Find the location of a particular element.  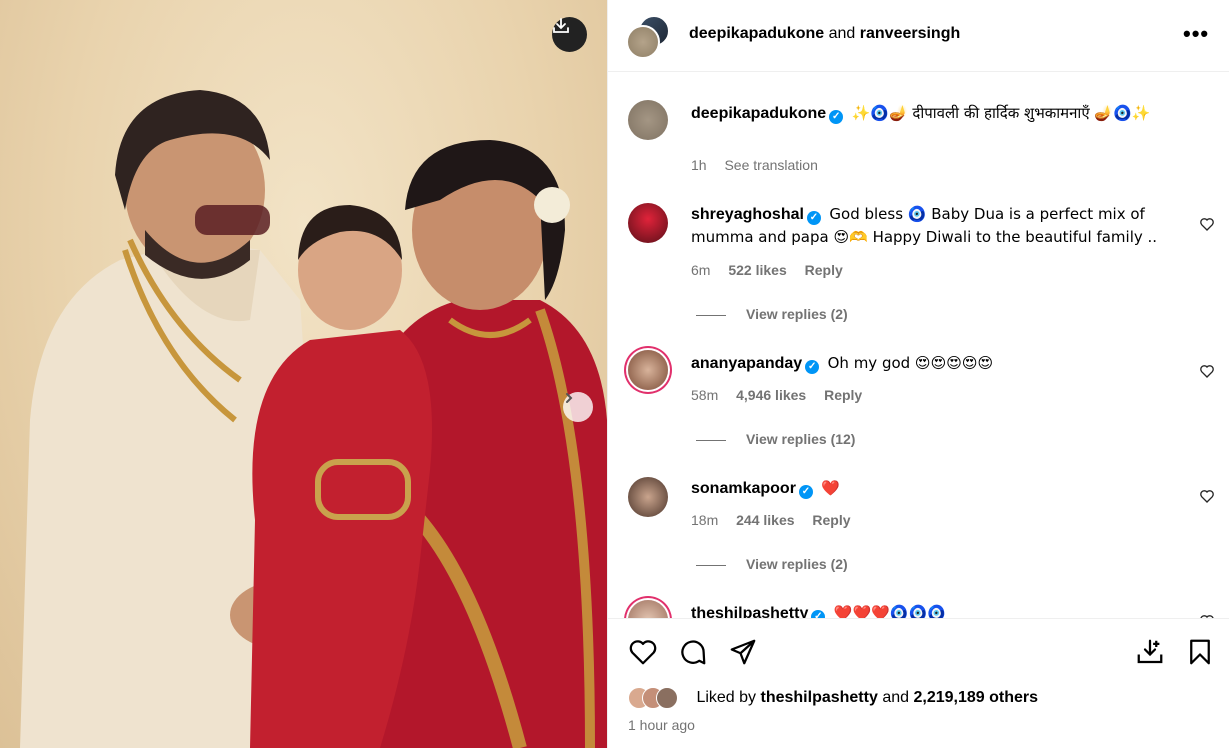

commenter-username: shreyaghoshal is located at coordinates (747, 214).